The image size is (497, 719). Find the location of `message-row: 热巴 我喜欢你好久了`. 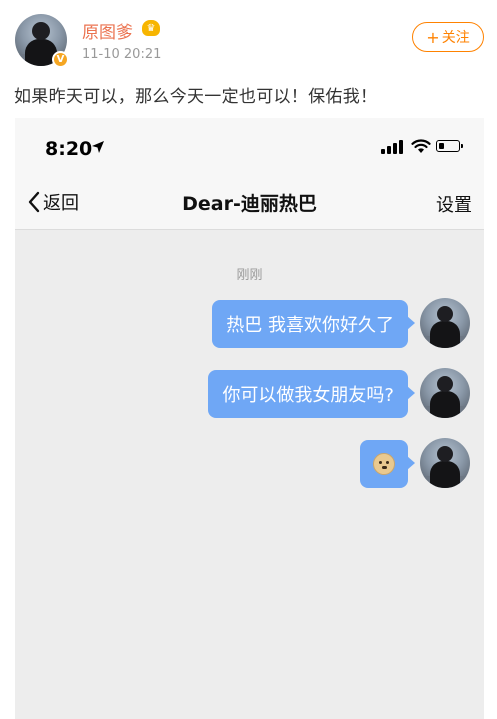

message-row: 热巴 我喜欢你好久了 is located at coordinates (249, 324).